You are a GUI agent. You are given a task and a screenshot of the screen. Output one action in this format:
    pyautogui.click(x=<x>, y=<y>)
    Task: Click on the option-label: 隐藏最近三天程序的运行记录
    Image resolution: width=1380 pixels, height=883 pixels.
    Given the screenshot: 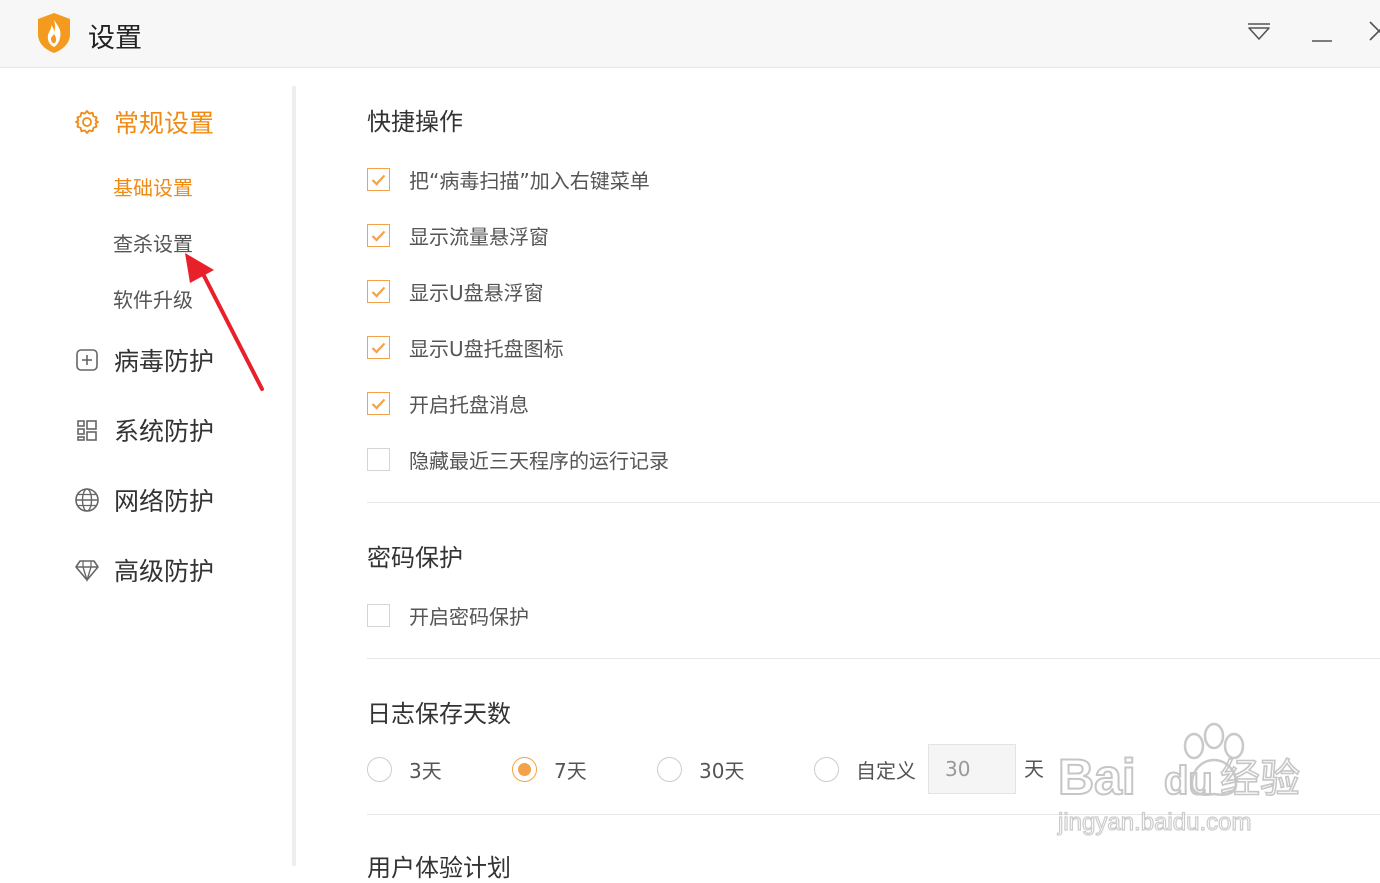 What is the action you would take?
    pyautogui.click(x=539, y=461)
    